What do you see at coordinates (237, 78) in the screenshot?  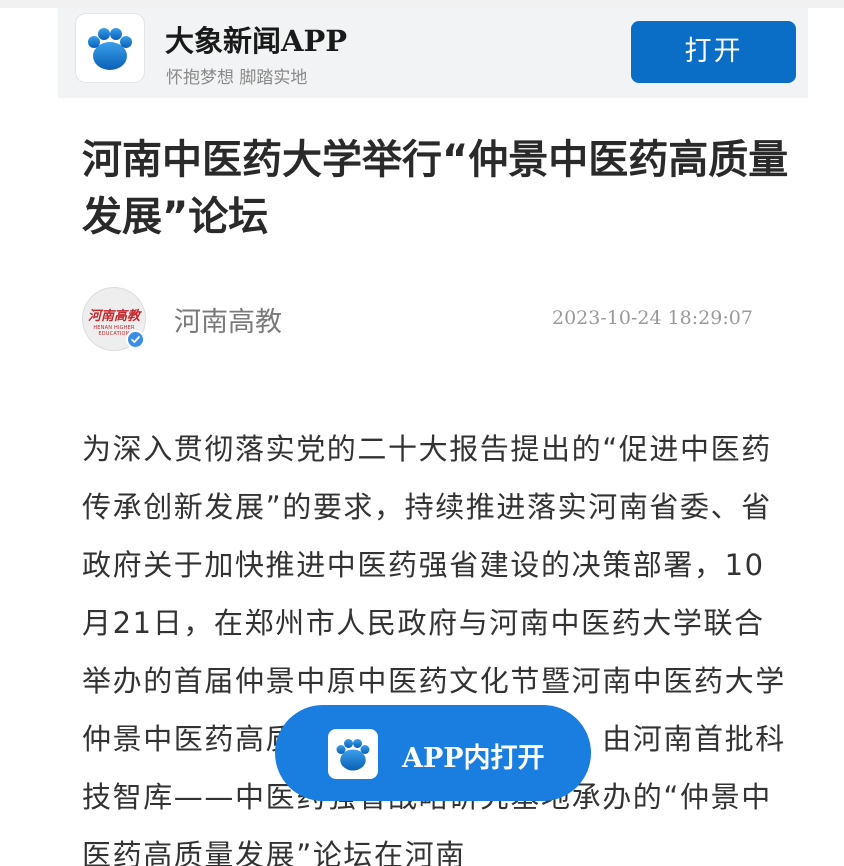 I see `app-slogan: 怀抱梦想 脚踏实地` at bounding box center [237, 78].